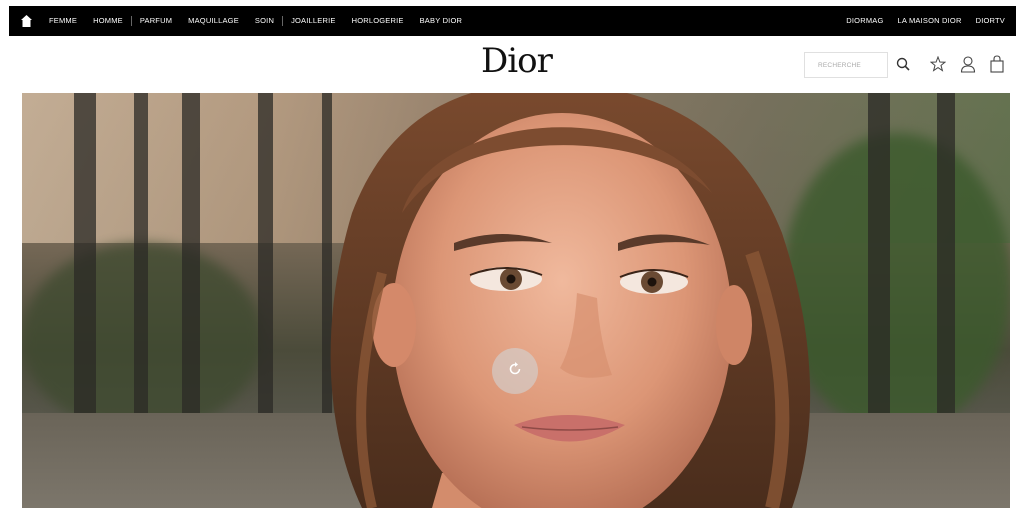  Describe the element at coordinates (521, 61) in the screenshot. I see `dior-logo: Dior` at that location.